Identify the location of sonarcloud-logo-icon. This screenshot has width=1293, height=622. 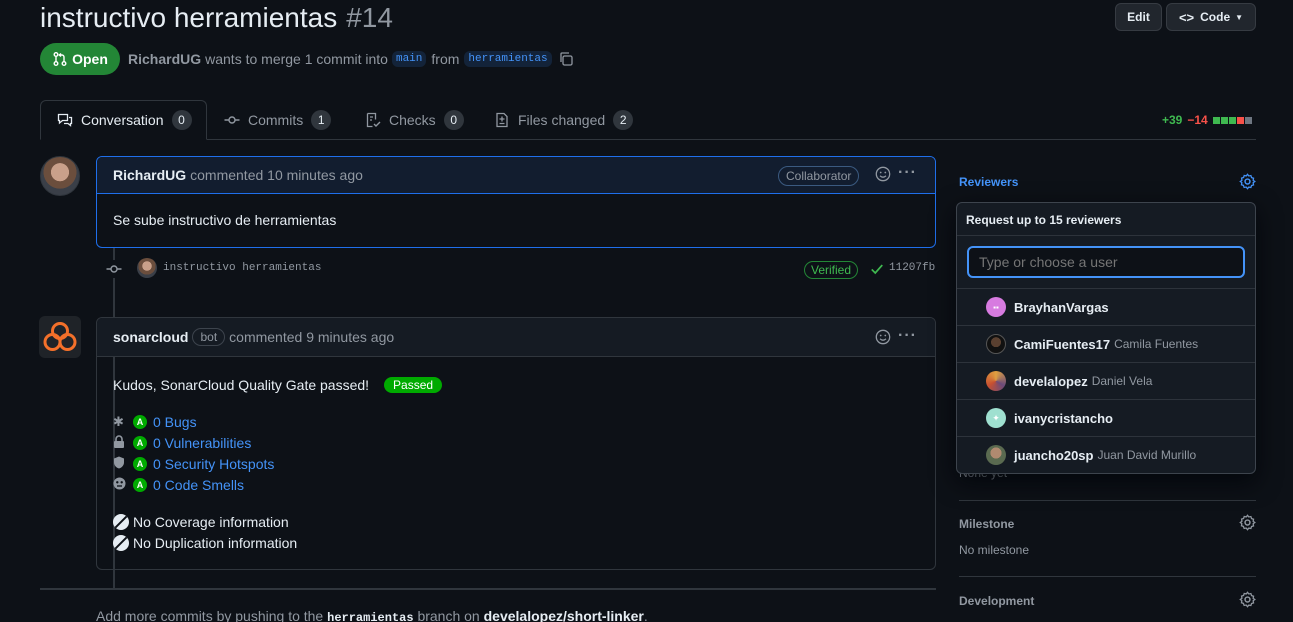
(60, 336).